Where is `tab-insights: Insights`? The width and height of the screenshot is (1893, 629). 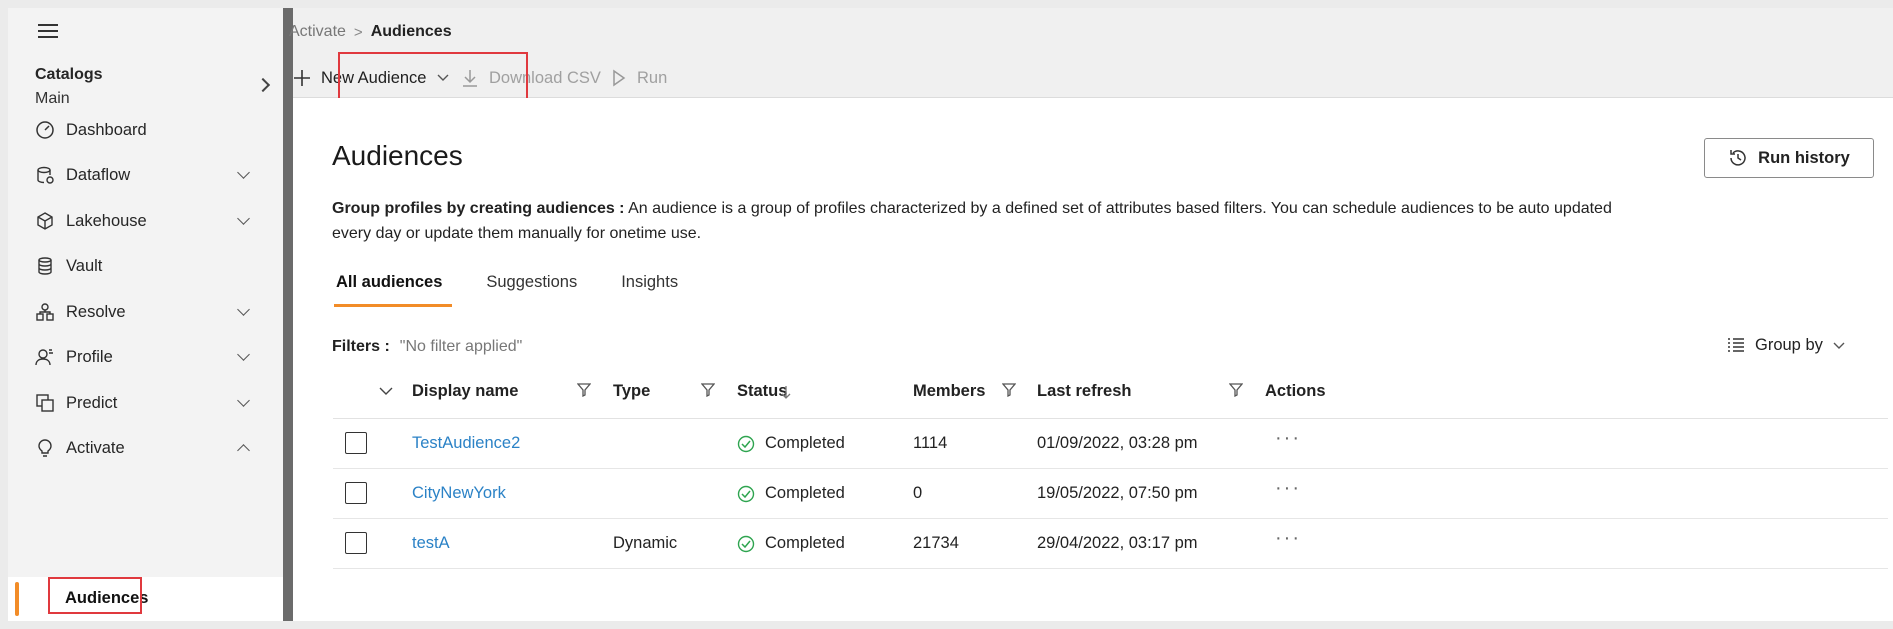
tab-insights: Insights is located at coordinates (649, 287).